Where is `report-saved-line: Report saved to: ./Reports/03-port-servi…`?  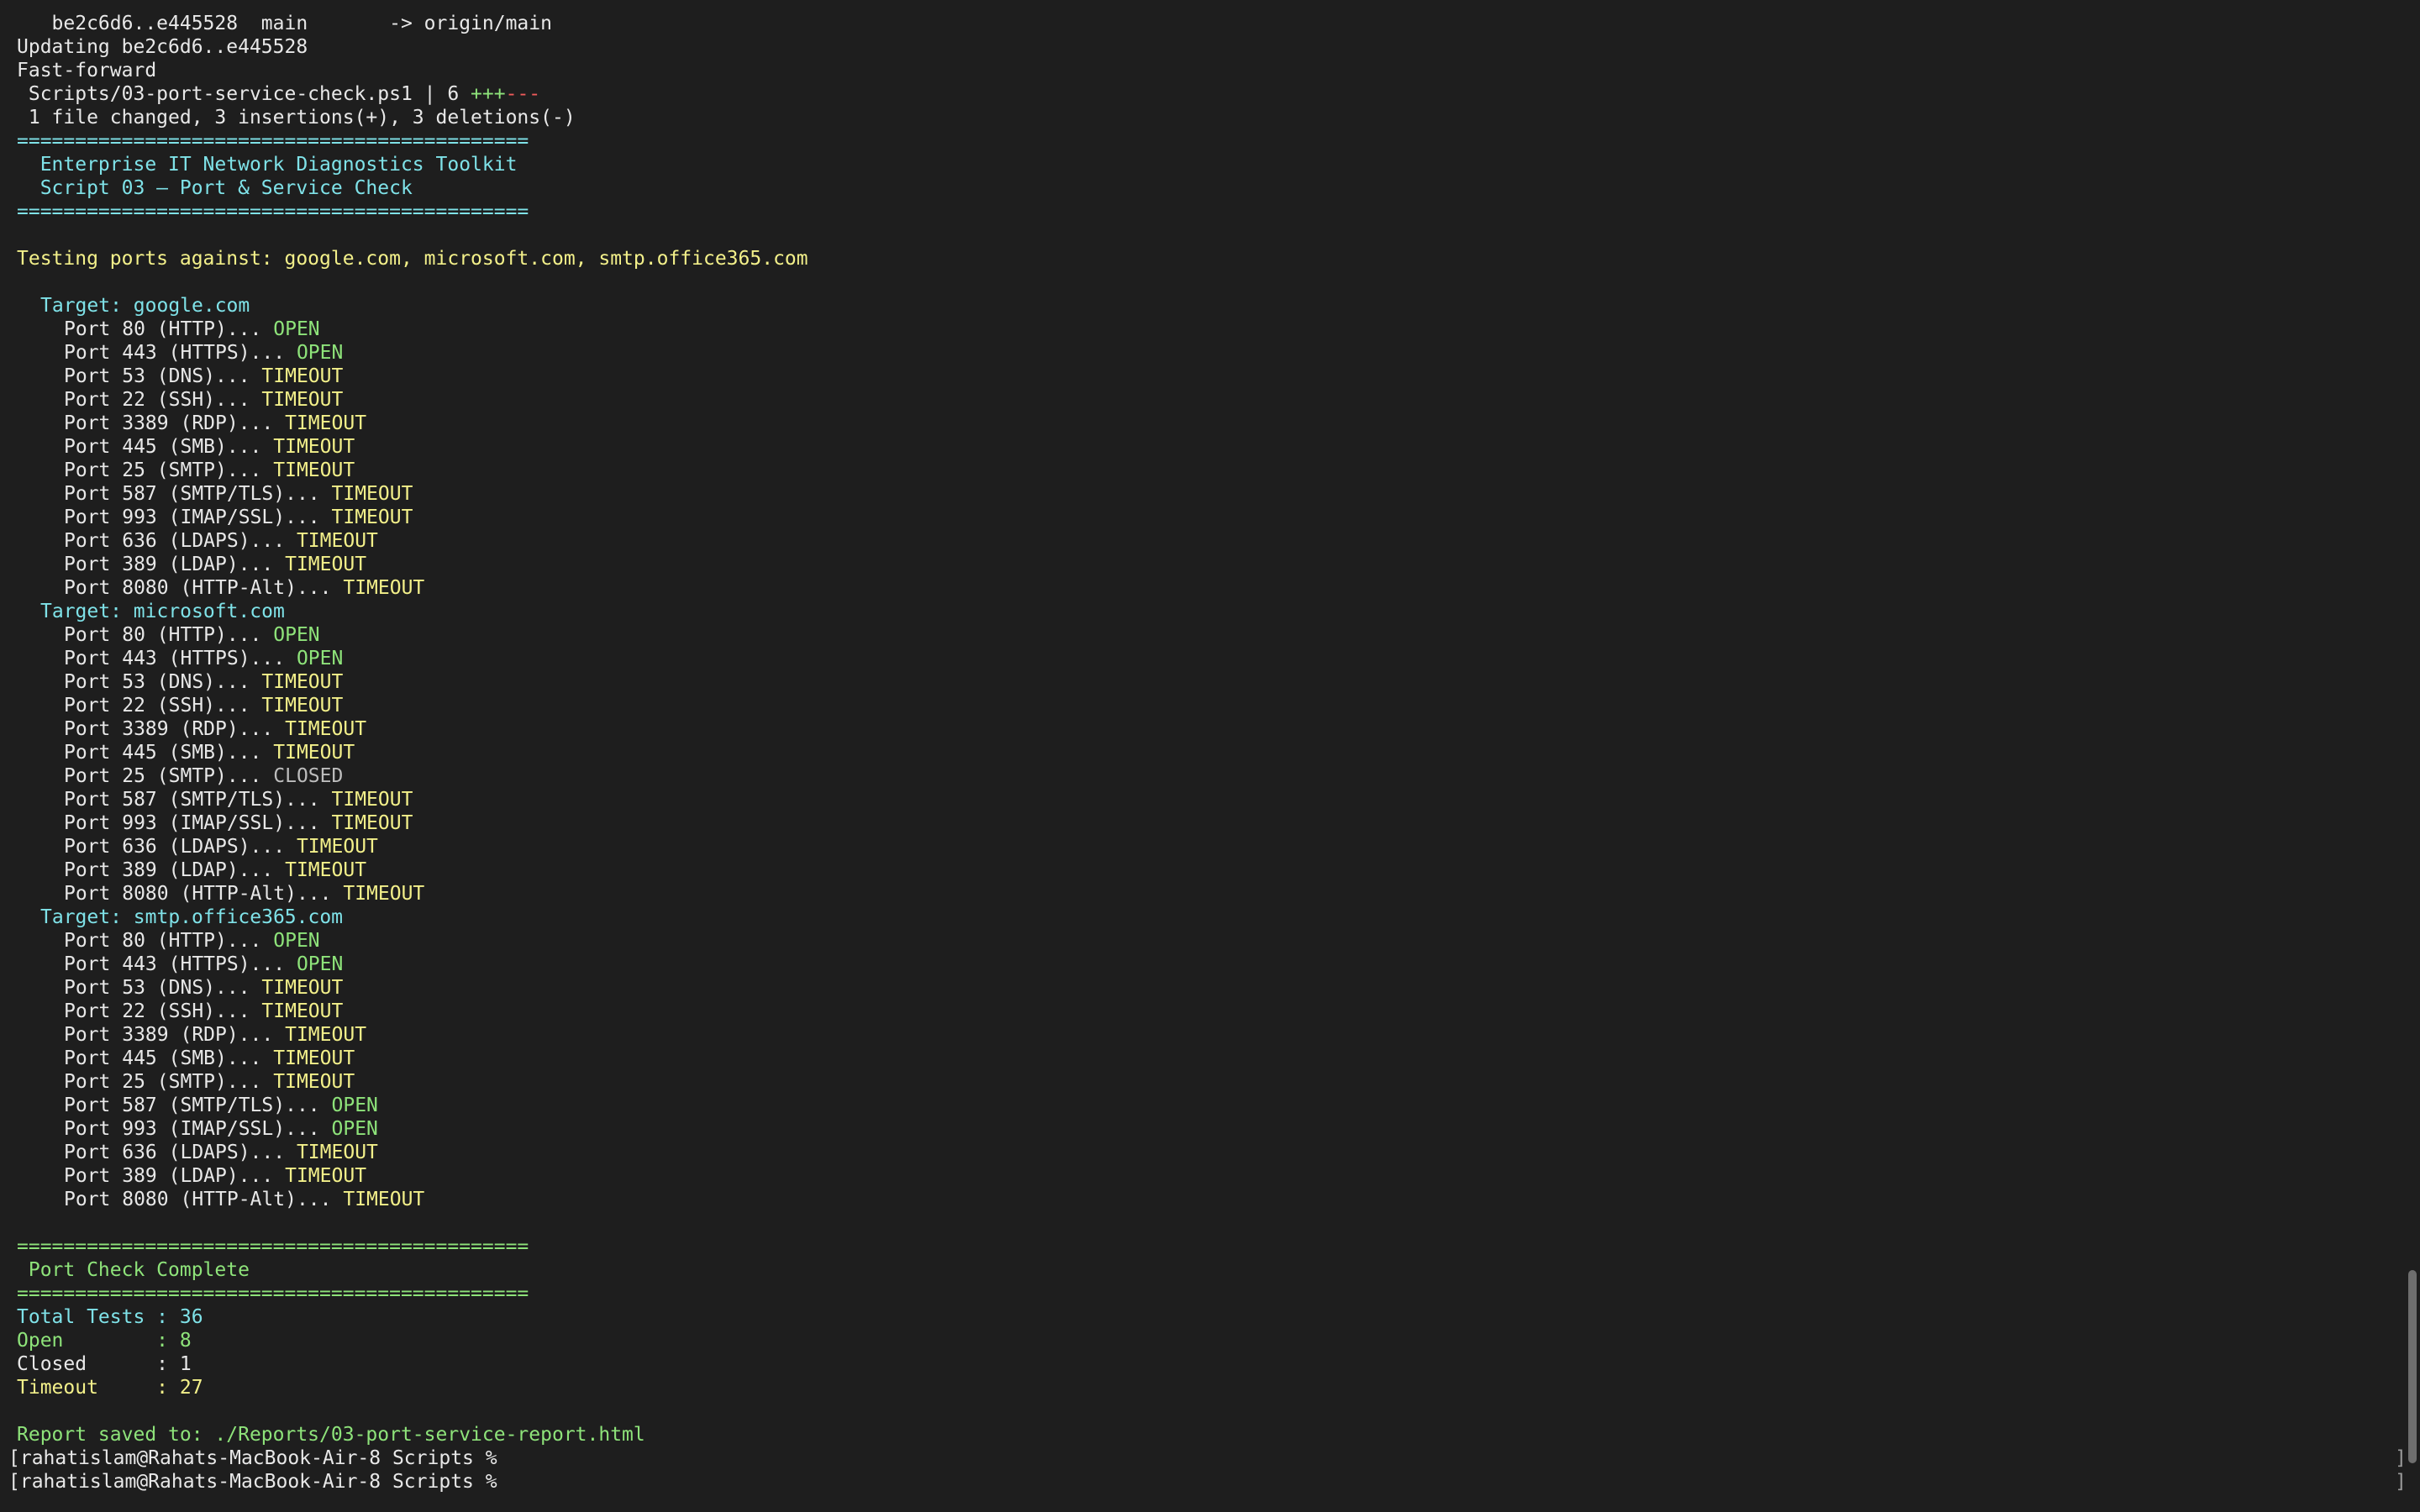
report-saved-line: Report saved to: ./Reports/03-port-servi… is located at coordinates (331, 1435).